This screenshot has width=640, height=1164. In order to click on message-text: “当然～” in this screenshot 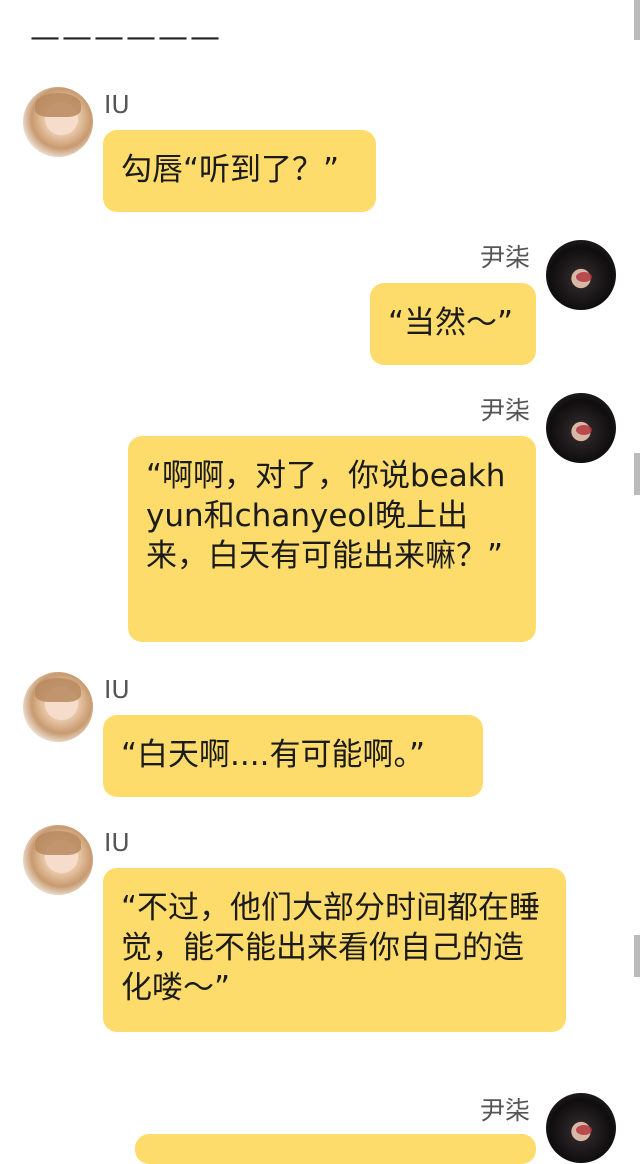, I will do `click(451, 323)`.